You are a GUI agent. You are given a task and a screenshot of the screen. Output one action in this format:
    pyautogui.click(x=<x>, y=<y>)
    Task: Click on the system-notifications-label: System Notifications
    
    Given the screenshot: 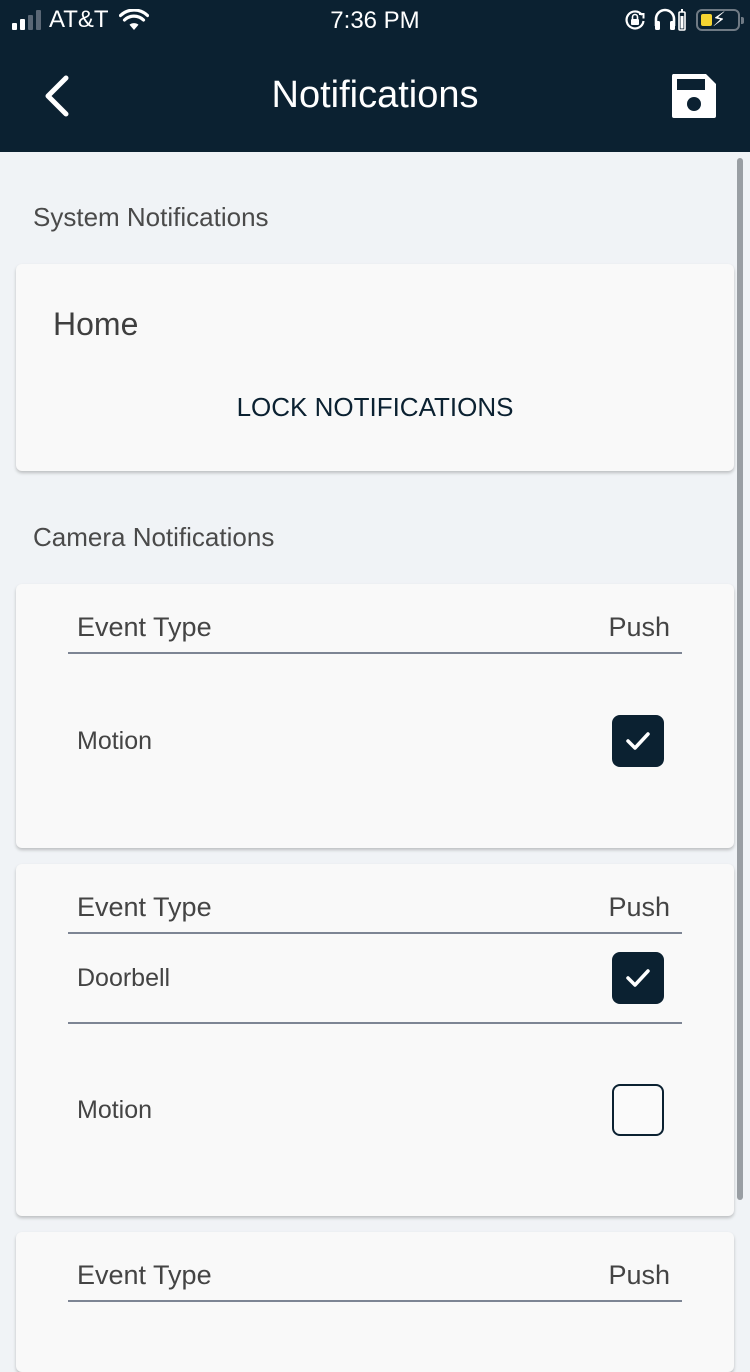 What is the action you would take?
    pyautogui.click(x=151, y=217)
    